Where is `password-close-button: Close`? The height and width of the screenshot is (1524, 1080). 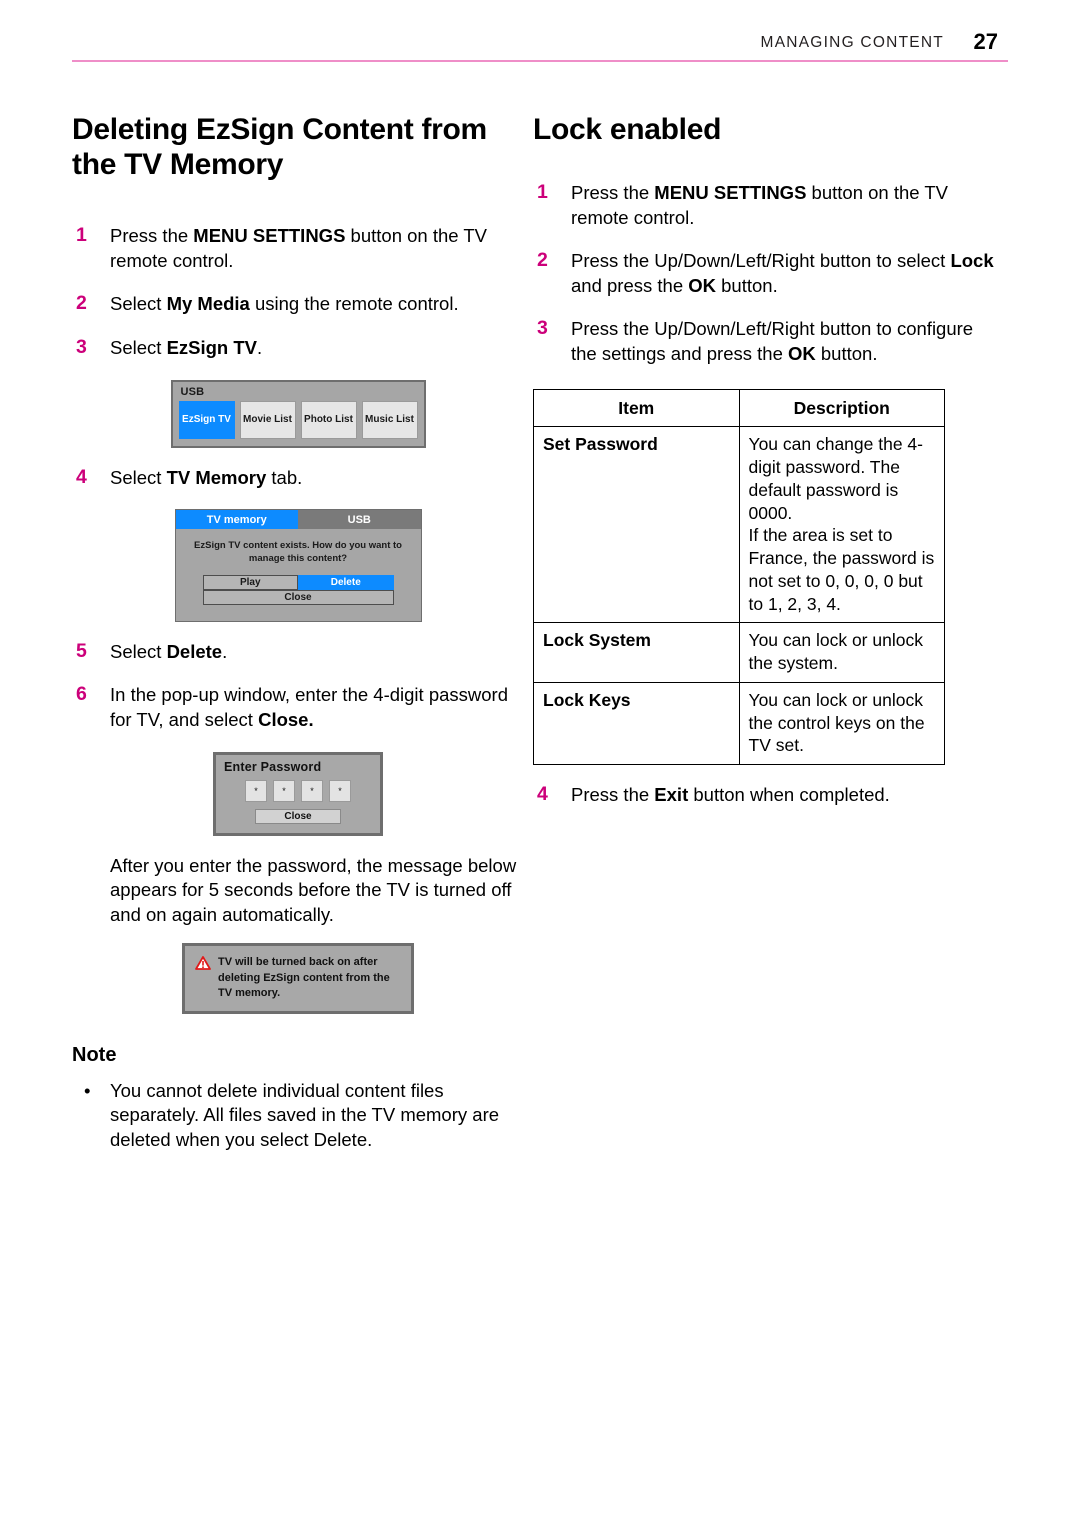 password-close-button: Close is located at coordinates (298, 816).